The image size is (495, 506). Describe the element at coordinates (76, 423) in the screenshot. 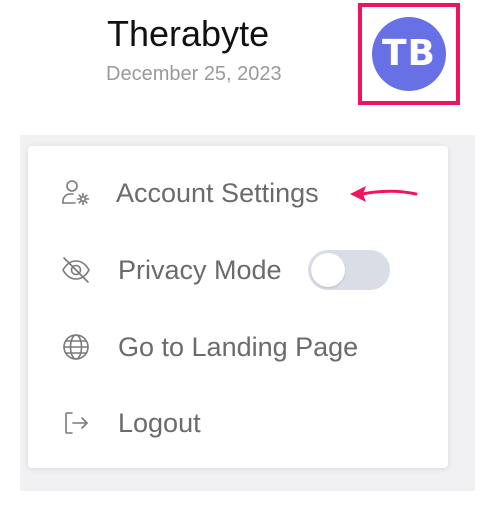

I see `logout-icon` at that location.